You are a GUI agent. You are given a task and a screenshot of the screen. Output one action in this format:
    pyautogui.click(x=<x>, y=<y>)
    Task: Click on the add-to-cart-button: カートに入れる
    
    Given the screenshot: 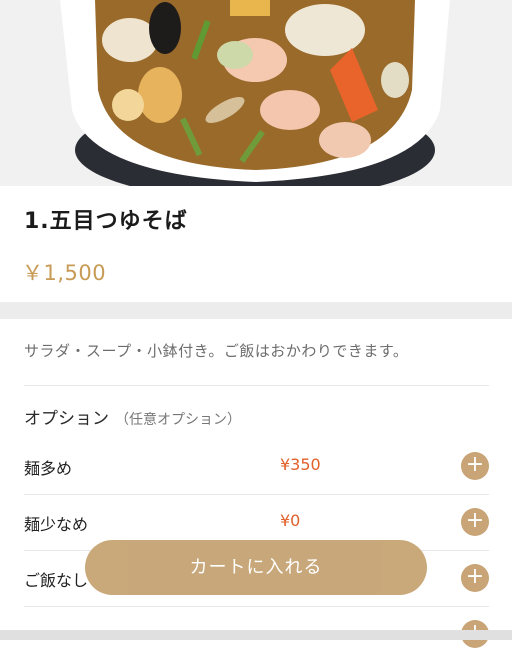 What is the action you would take?
    pyautogui.click(x=256, y=567)
    